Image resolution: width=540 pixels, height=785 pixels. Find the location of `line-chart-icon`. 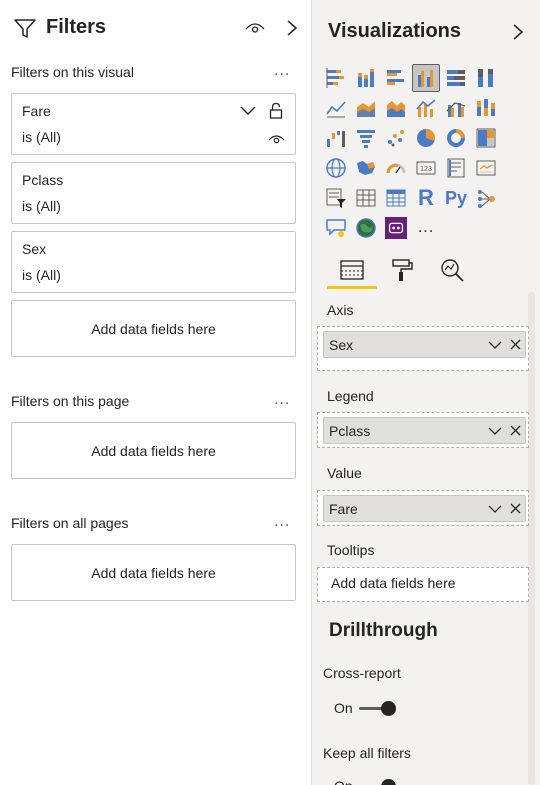

line-chart-icon is located at coordinates (336, 108).